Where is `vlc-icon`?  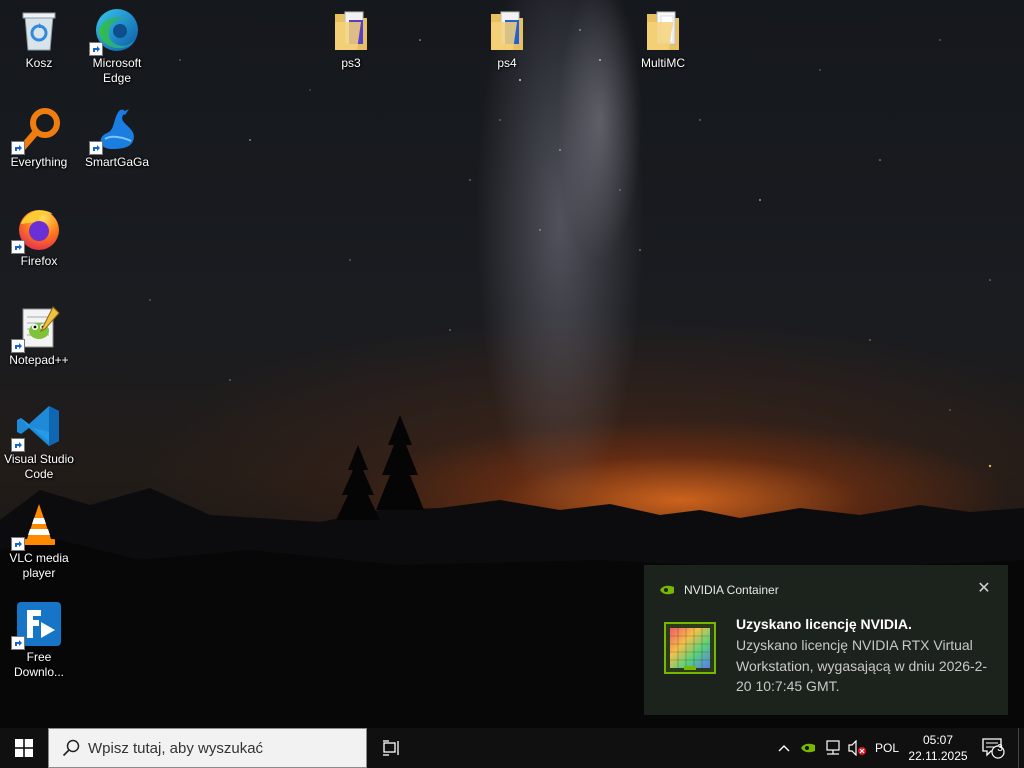
vlc-icon is located at coordinates (37, 526).